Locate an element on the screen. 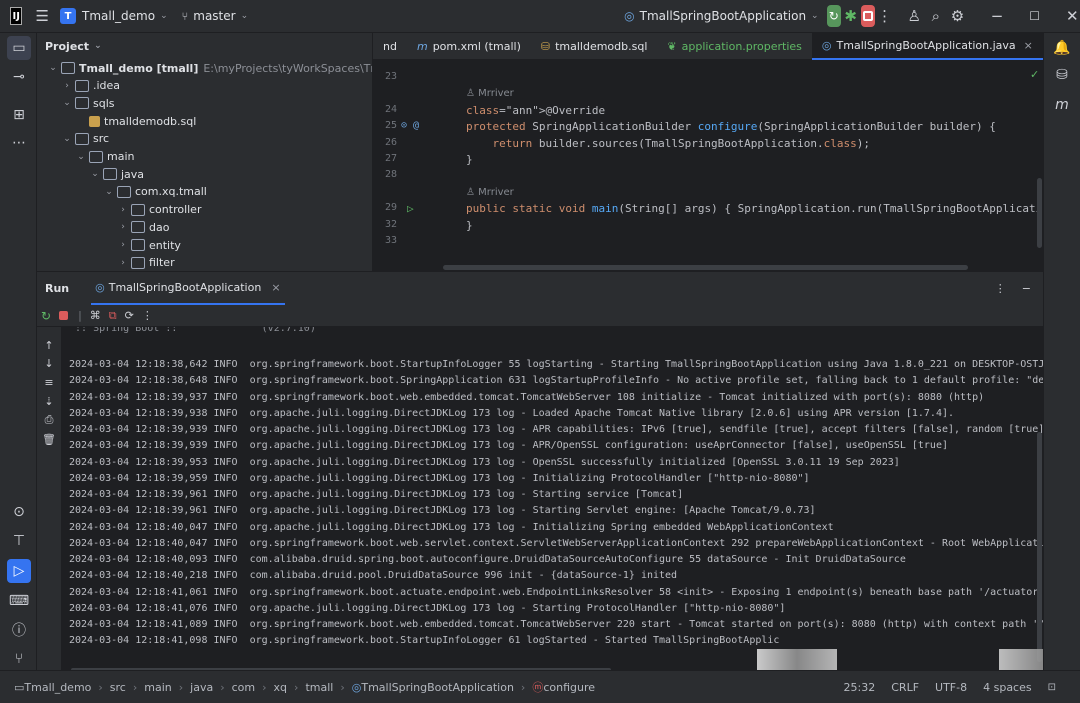  breadcrumb-item: configure is located at coordinates (569, 687).